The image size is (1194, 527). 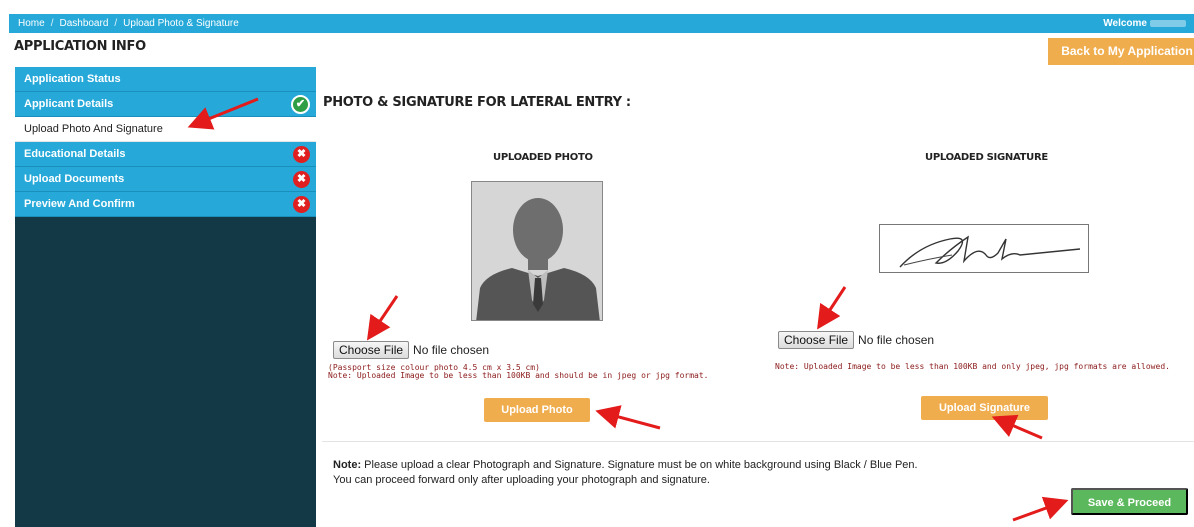 I want to click on sidebar-item-label: Upload Documents, so click(x=74, y=179).